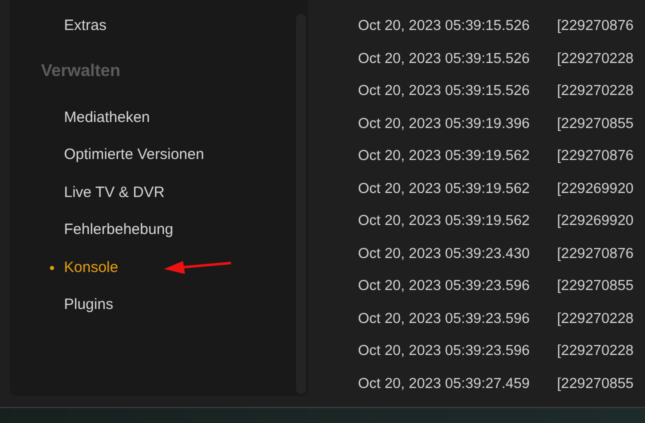  Describe the element at coordinates (198, 267) in the screenshot. I see `arrow` at that location.